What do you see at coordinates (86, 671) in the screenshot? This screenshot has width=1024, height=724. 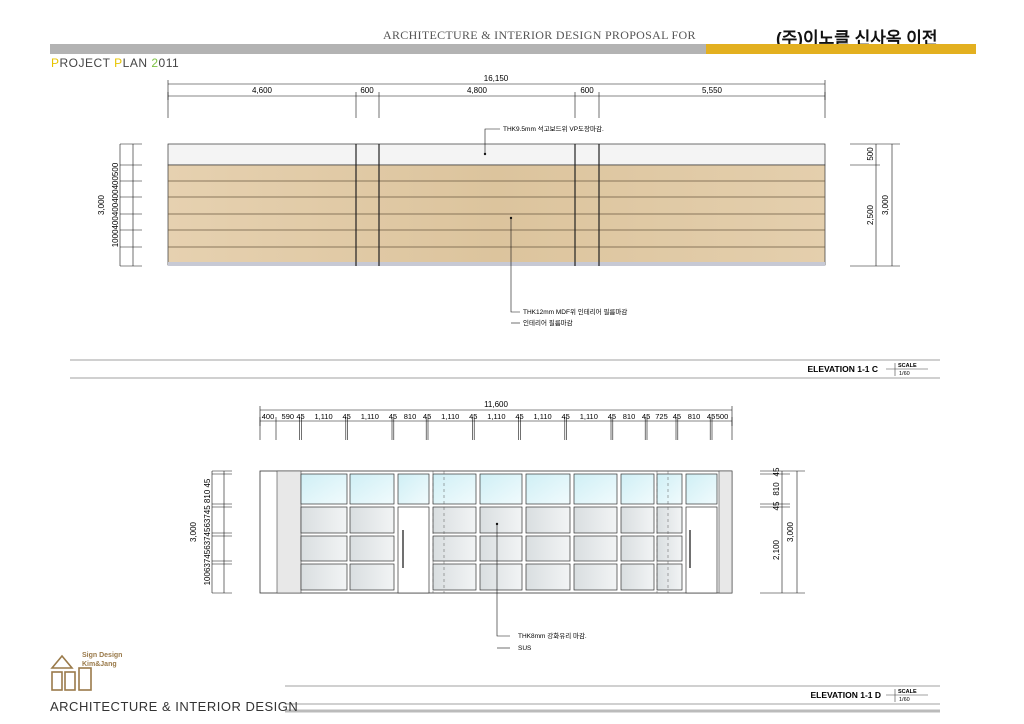 I see `company-logo: Sign Design Kim&Jang` at bounding box center [86, 671].